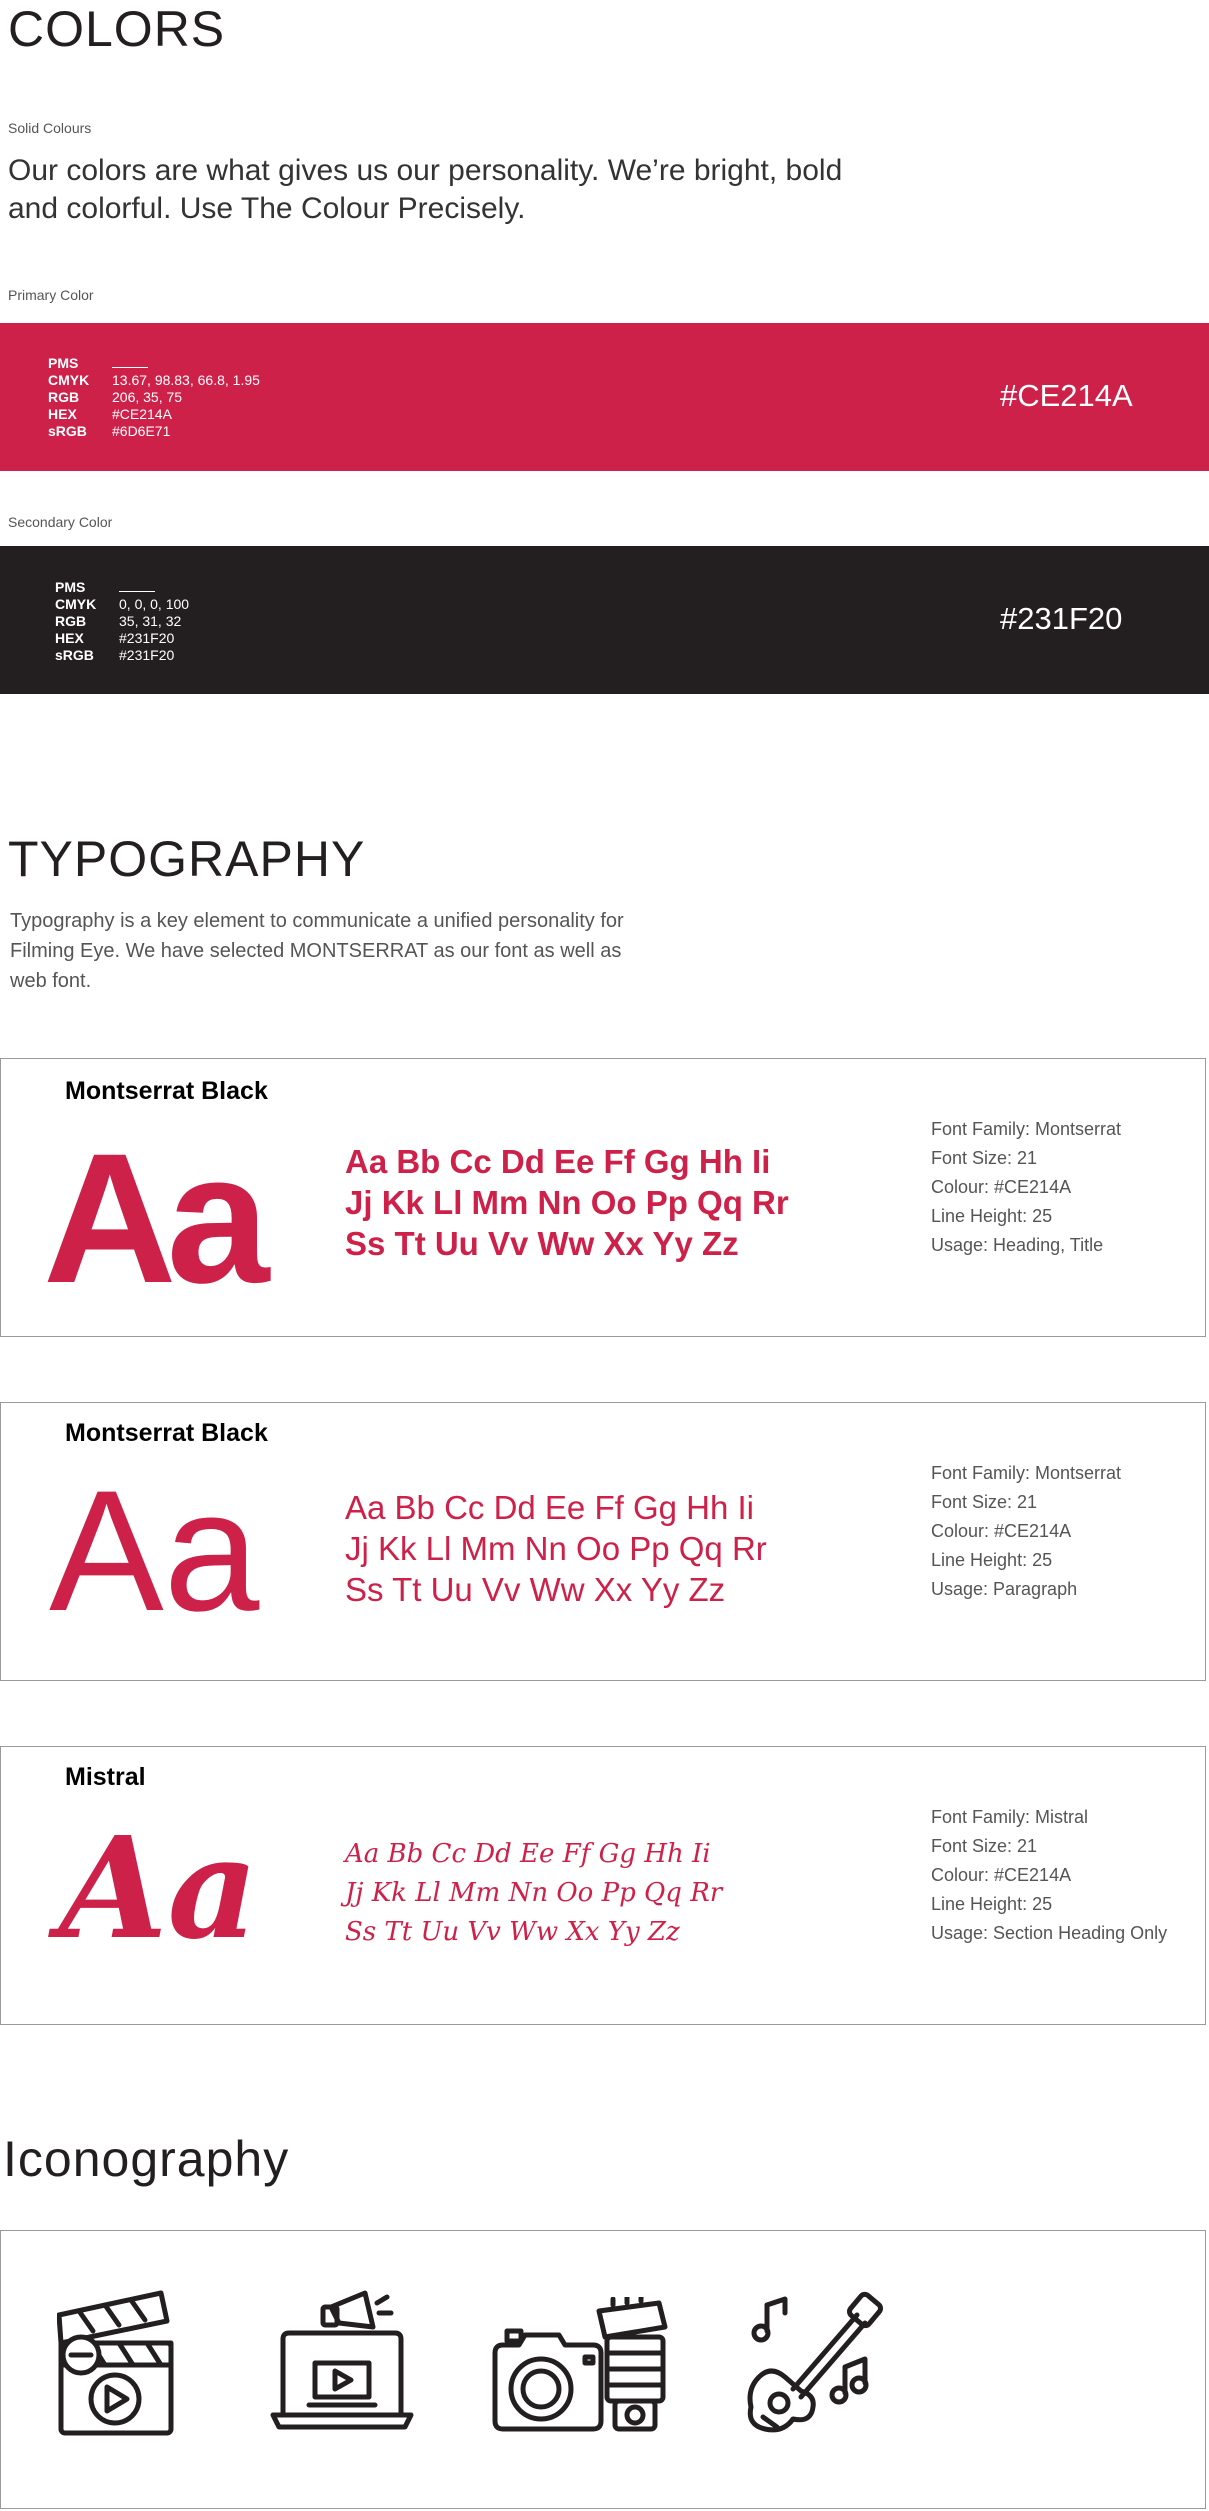 This screenshot has height=2511, width=1209. Describe the element at coordinates (115, 655) in the screenshot. I see `spec-row-srgb: sRGB #231F20` at that location.